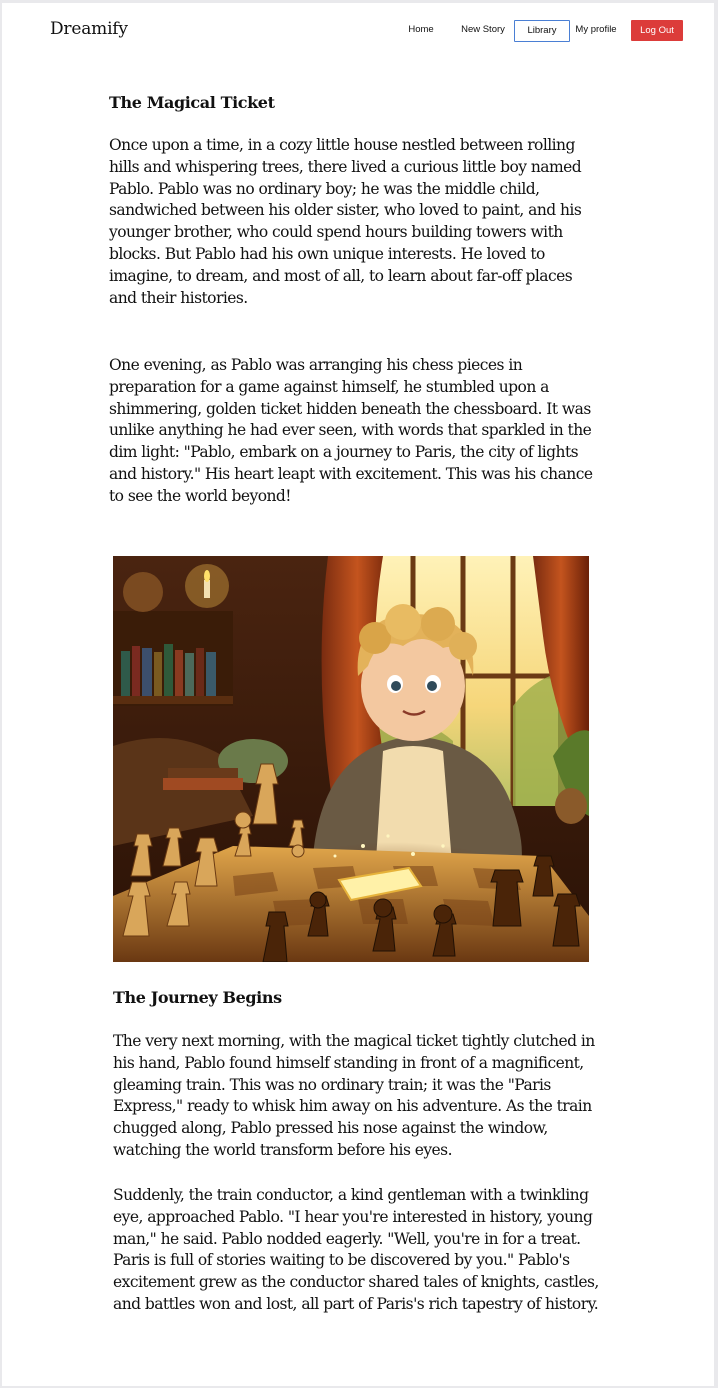 Image resolution: width=718 pixels, height=1388 pixels. Describe the element at coordinates (89, 29) in the screenshot. I see `brand-logo: Dreamify` at that location.